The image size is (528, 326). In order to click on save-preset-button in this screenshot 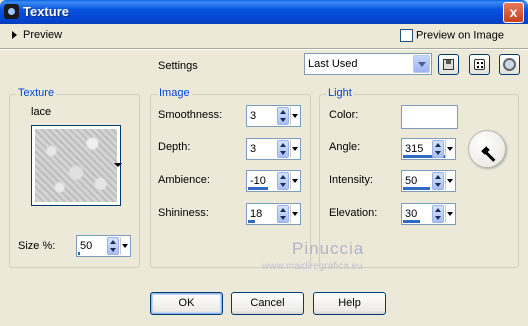, I will do `click(448, 64)`.